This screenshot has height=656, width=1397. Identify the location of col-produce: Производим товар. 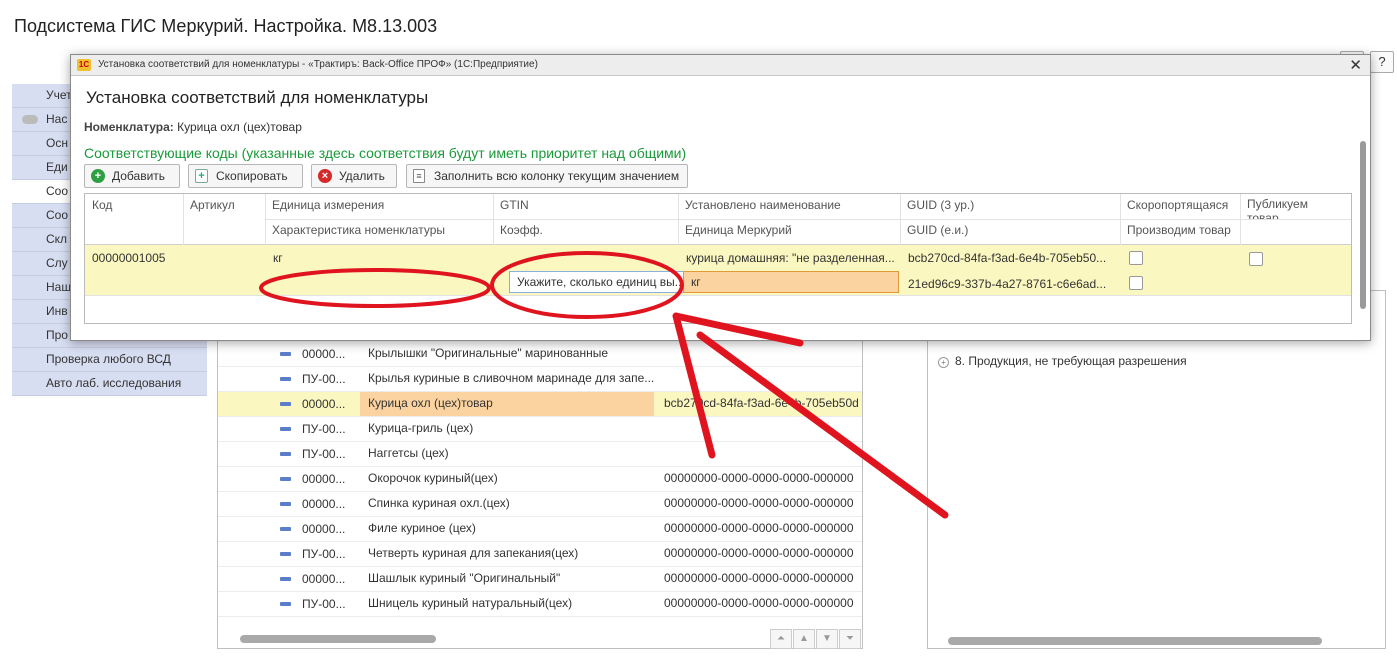
(1180, 231).